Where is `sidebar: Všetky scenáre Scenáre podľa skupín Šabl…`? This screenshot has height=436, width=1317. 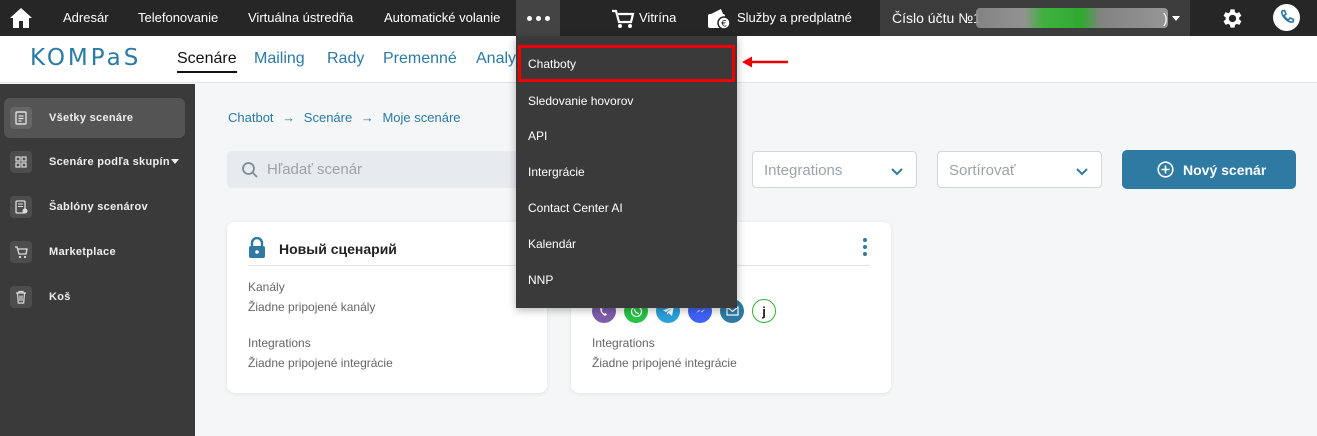 sidebar: Všetky scenáre Scenáre podľa skupín Šabl… is located at coordinates (97, 260).